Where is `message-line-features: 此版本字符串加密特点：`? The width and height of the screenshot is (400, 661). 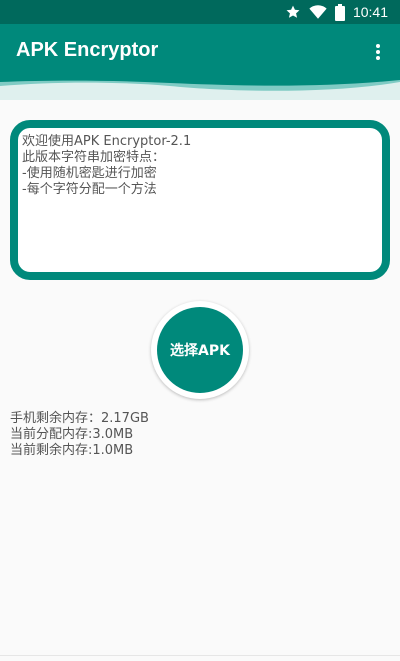 message-line-features: 此版本字符串加密特点： is located at coordinates (94, 157).